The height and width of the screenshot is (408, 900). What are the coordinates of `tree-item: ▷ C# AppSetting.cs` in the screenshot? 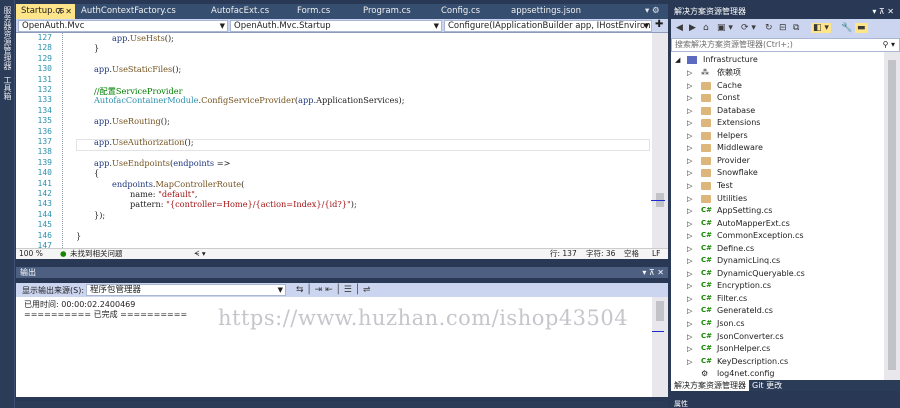 It's located at (784, 211).